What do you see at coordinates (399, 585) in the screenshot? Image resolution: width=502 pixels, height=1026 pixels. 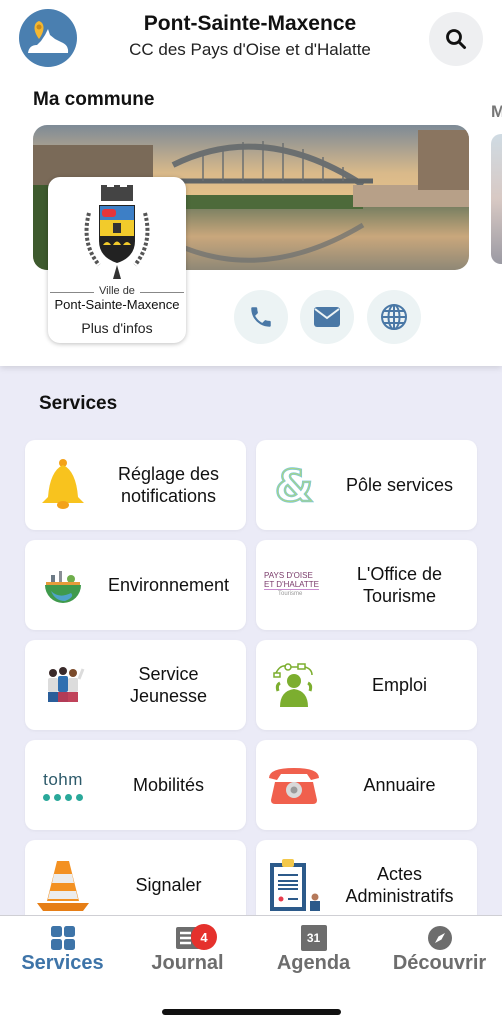 I see `service-label: L'Office de Tourisme` at bounding box center [399, 585].